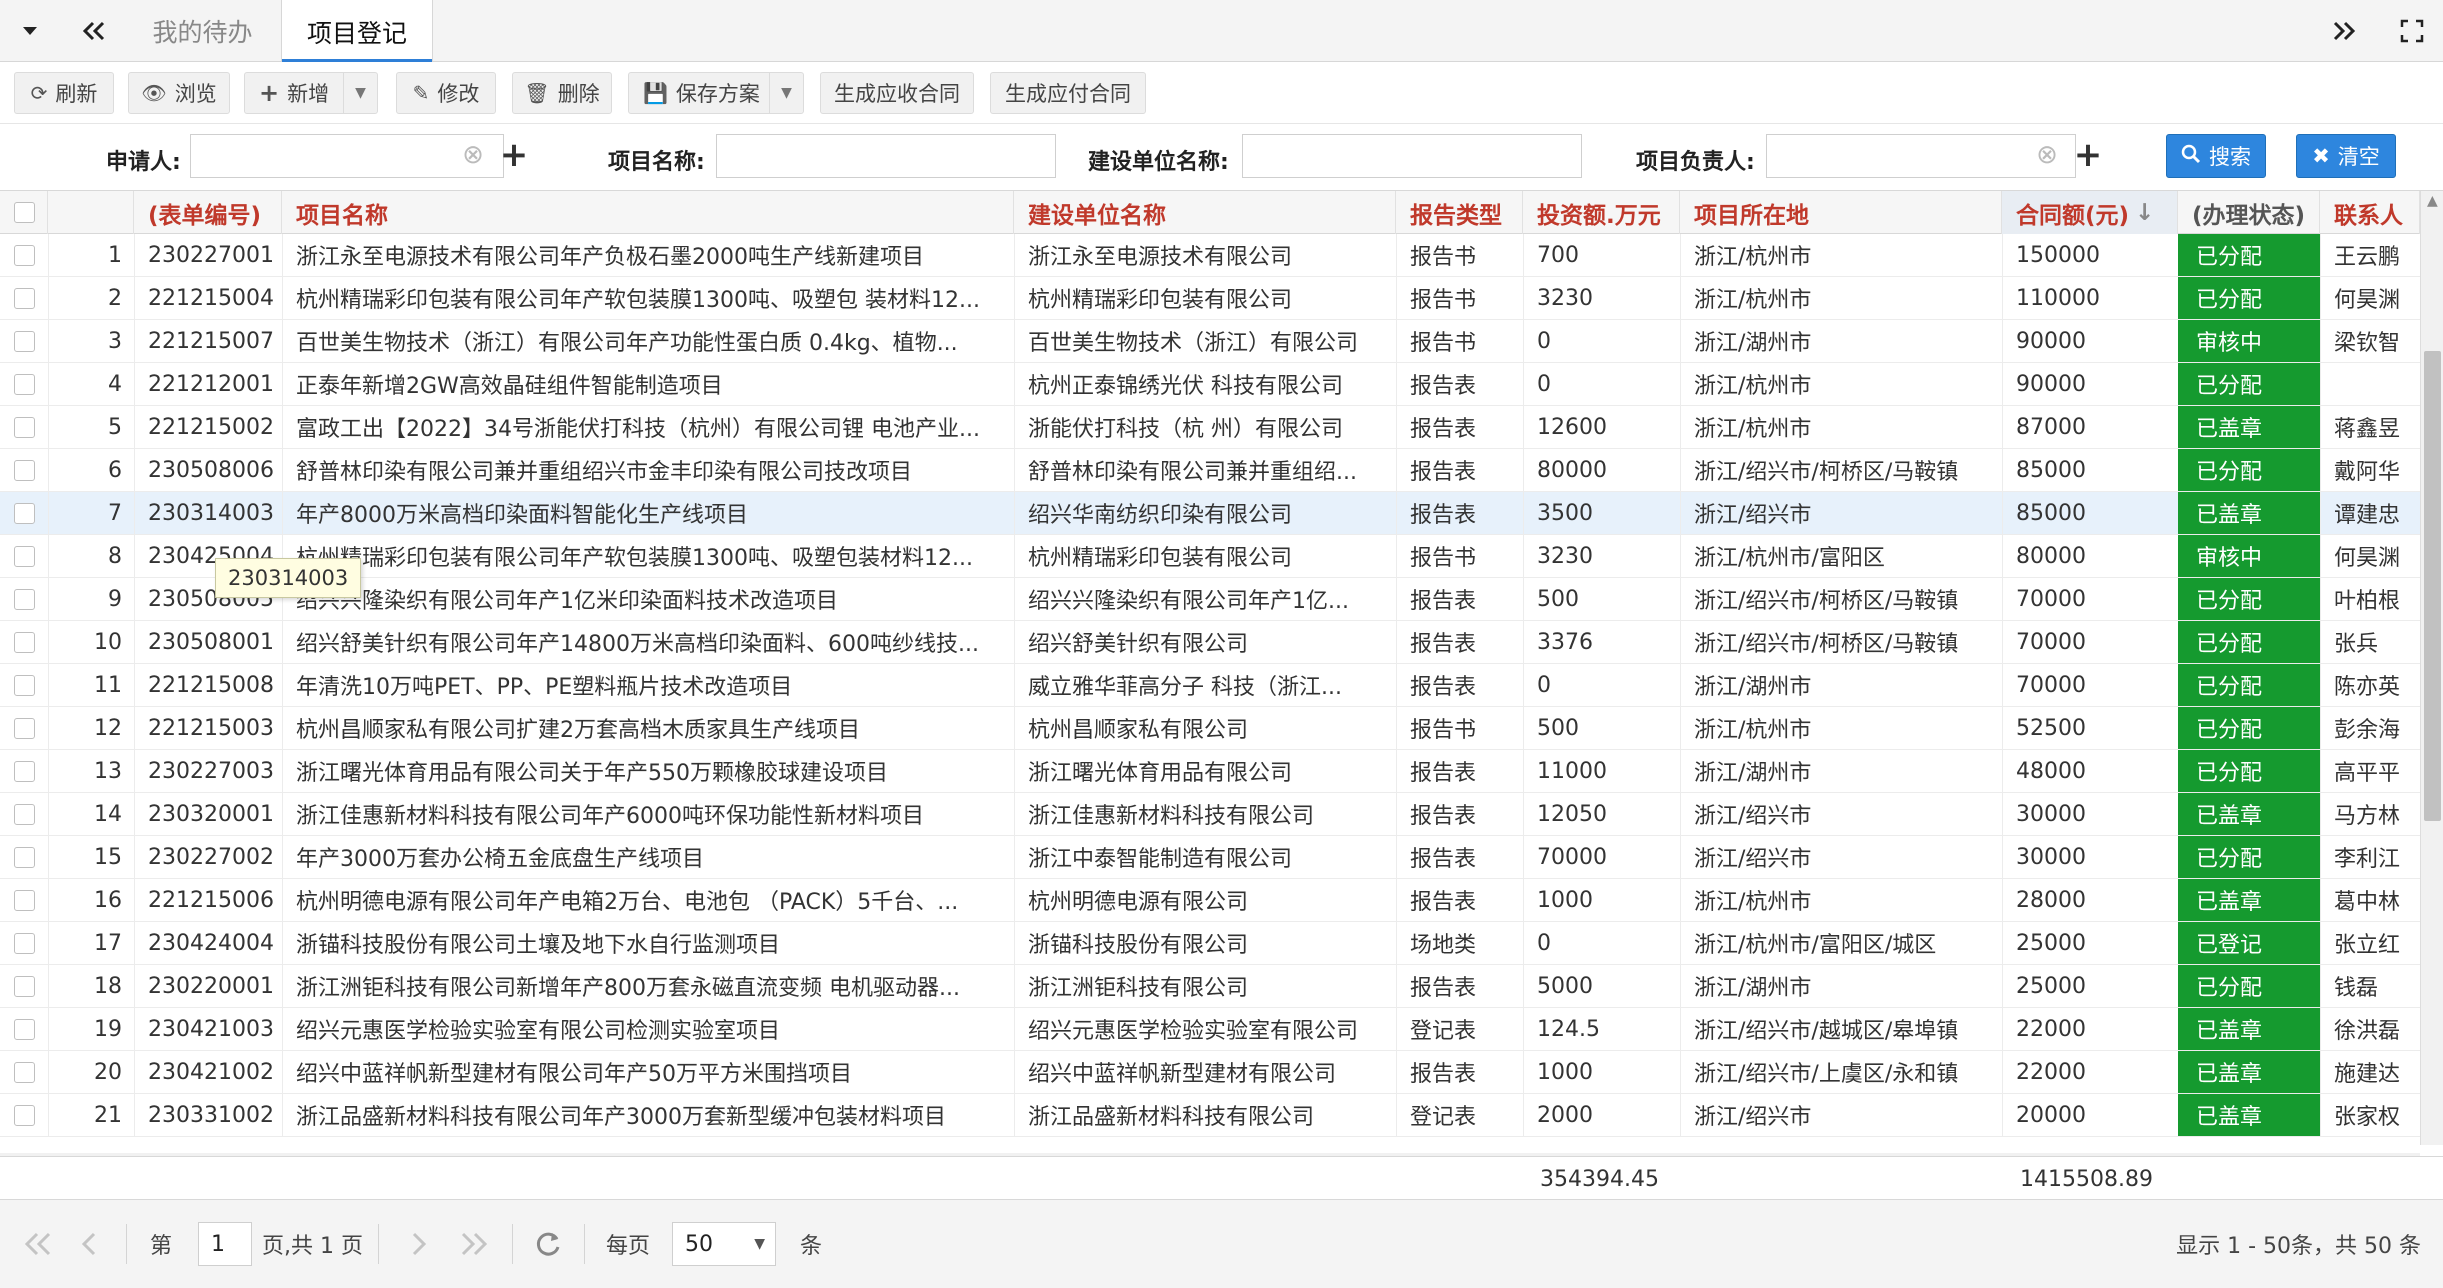 This screenshot has height=1288, width=2443. What do you see at coordinates (2088, 155) in the screenshot?
I see `project-manager-add-icon: +` at bounding box center [2088, 155].